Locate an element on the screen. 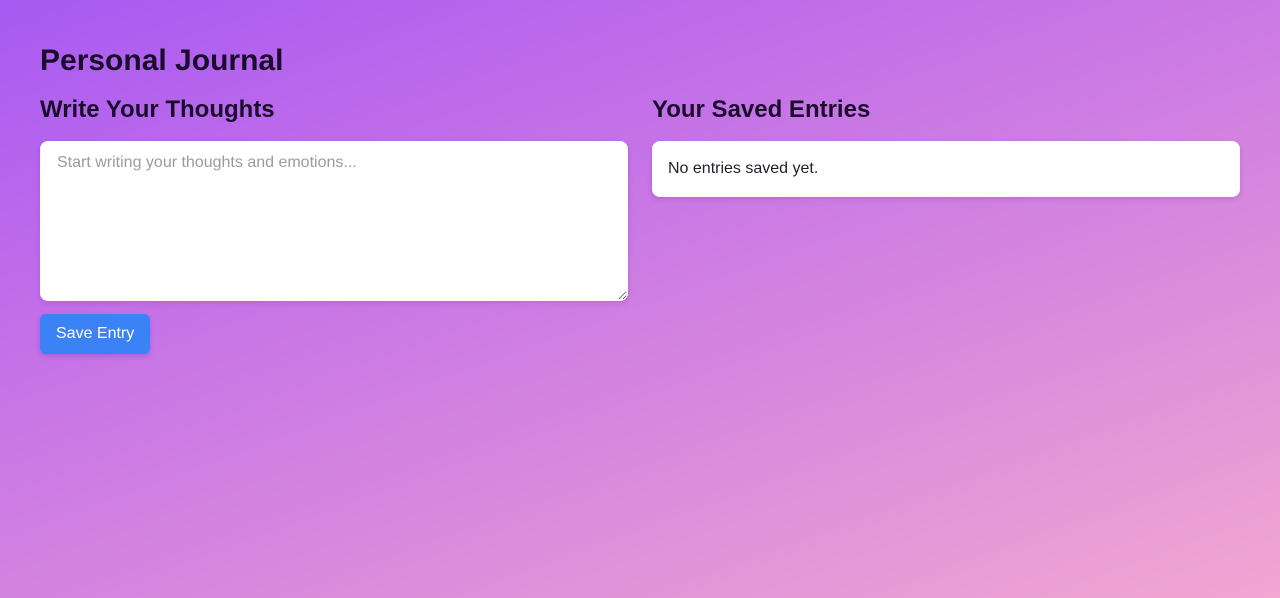 The height and width of the screenshot is (598, 1280). editor-heading: Write Your Thoughts is located at coordinates (157, 109).